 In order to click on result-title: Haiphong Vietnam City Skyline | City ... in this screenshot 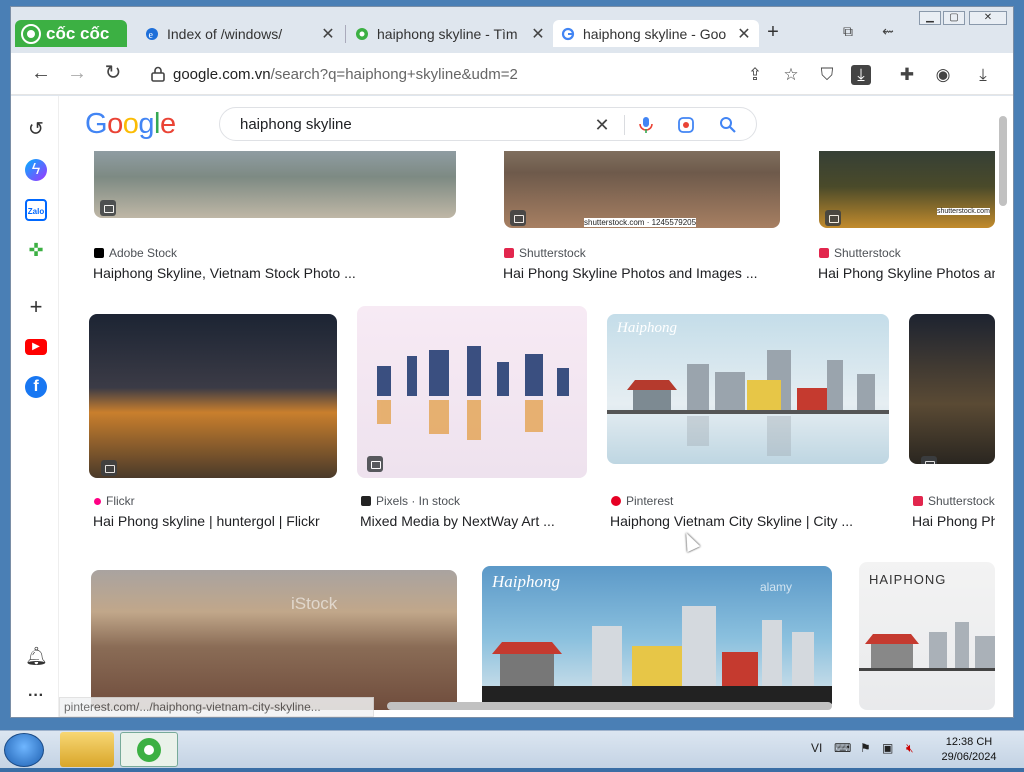, I will do `click(750, 521)`.